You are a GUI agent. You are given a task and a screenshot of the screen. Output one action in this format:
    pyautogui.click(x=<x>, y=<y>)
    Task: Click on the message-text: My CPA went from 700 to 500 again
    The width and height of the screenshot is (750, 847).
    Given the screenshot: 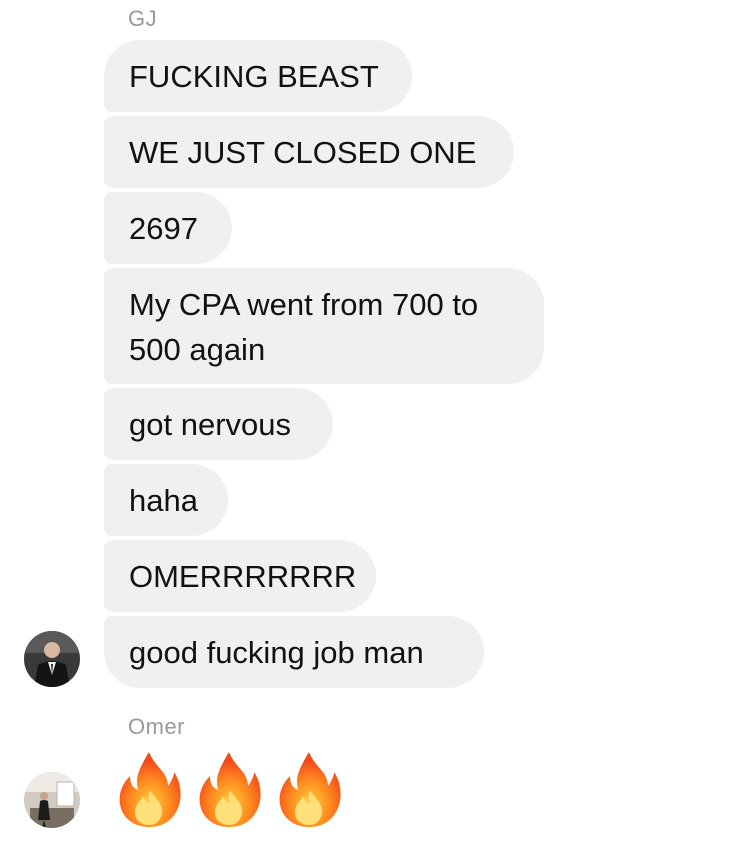 What is the action you would take?
    pyautogui.click(x=304, y=327)
    